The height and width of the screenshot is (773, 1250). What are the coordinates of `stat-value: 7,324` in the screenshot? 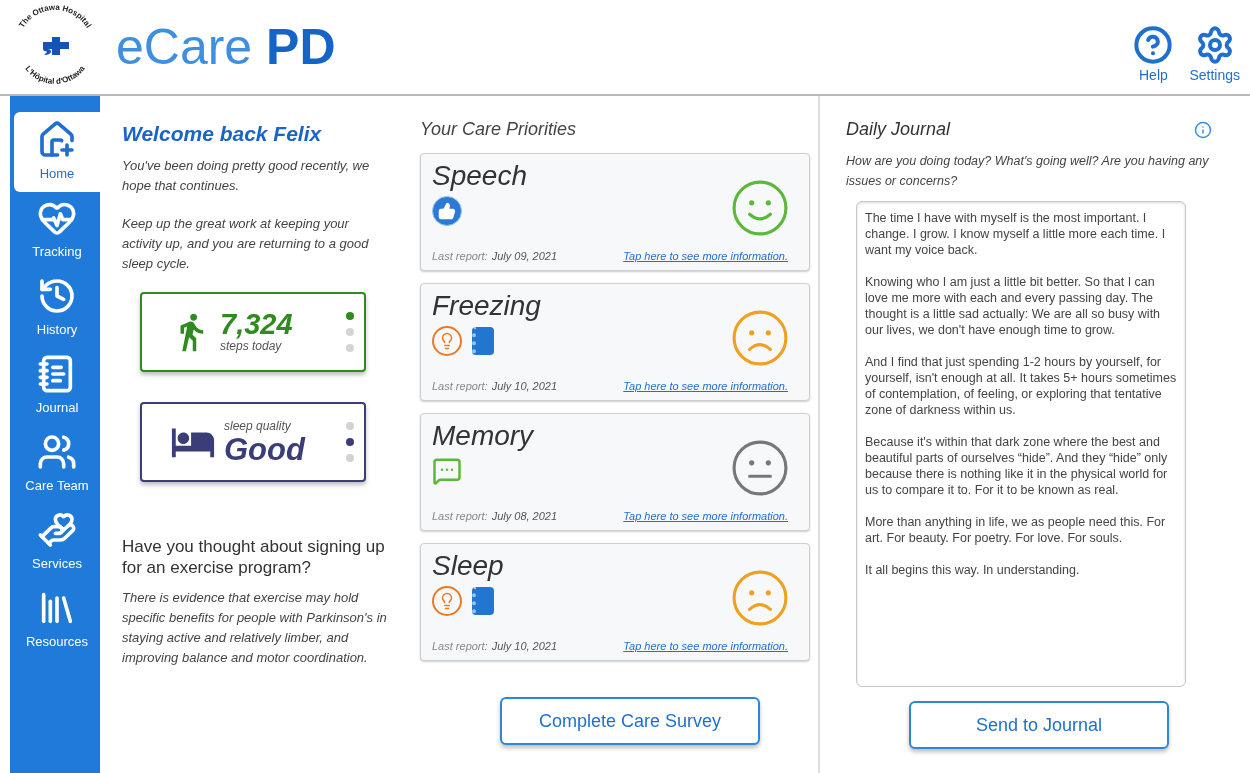 It's located at (256, 324).